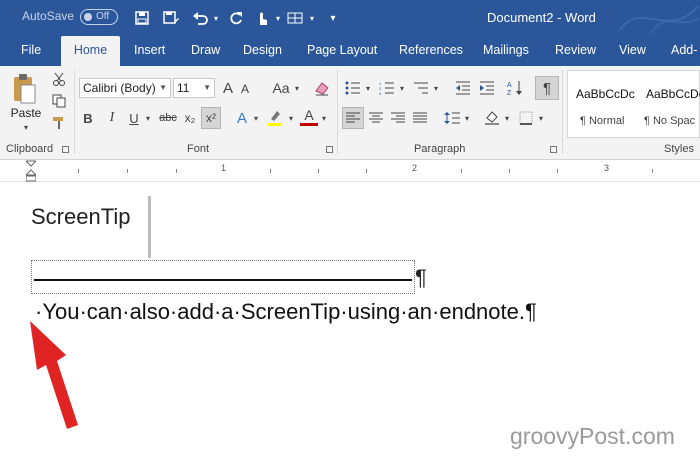 The height and width of the screenshot is (457, 700). What do you see at coordinates (509, 85) in the screenshot?
I see `svg-text: A` at bounding box center [509, 85].